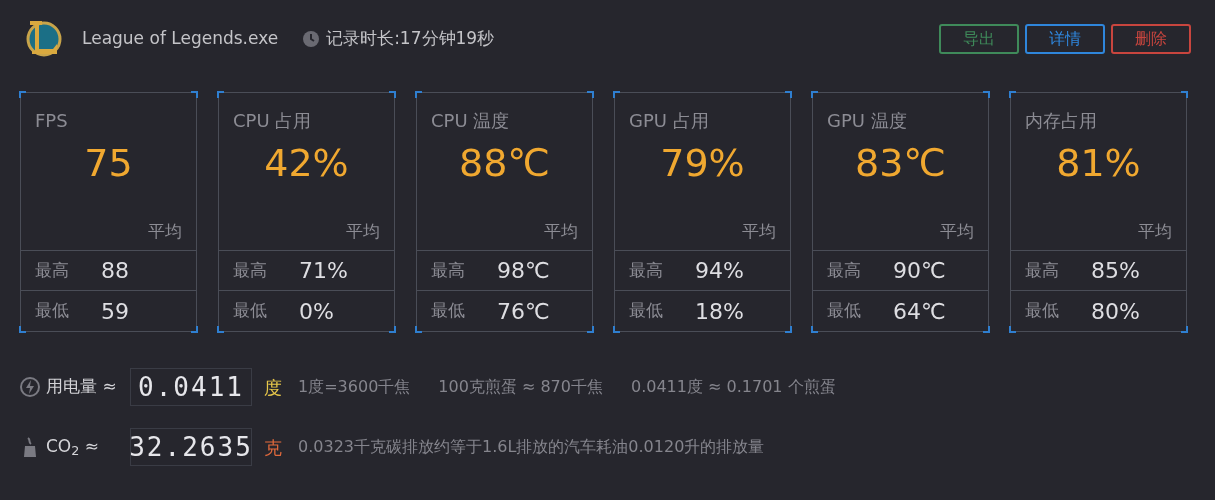 The width and height of the screenshot is (1215, 500). I want to click on average-value: 81%, so click(1098, 163).